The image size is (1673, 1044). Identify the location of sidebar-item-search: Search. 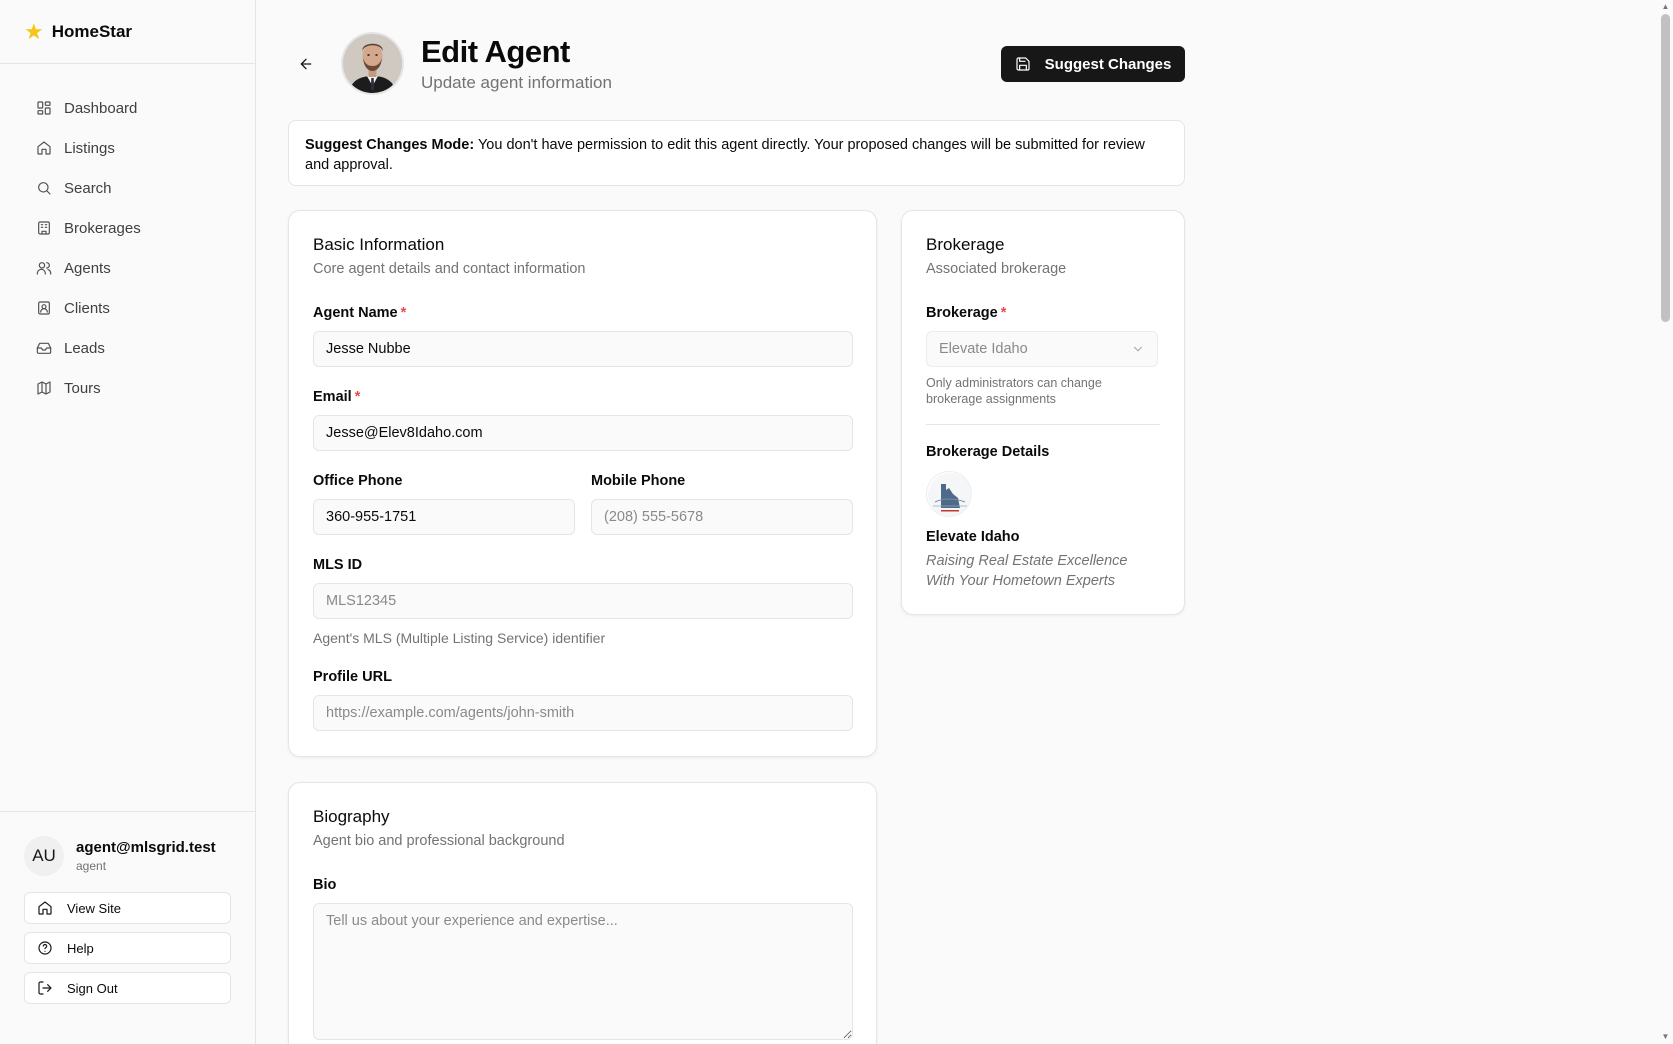
(127, 188).